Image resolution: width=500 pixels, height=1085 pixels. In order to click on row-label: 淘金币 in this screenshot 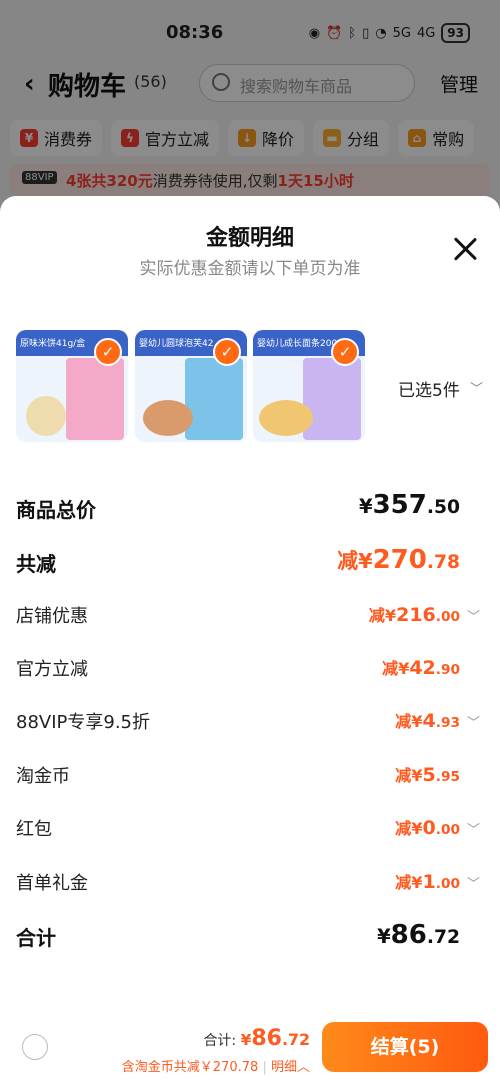, I will do `click(43, 776)`.